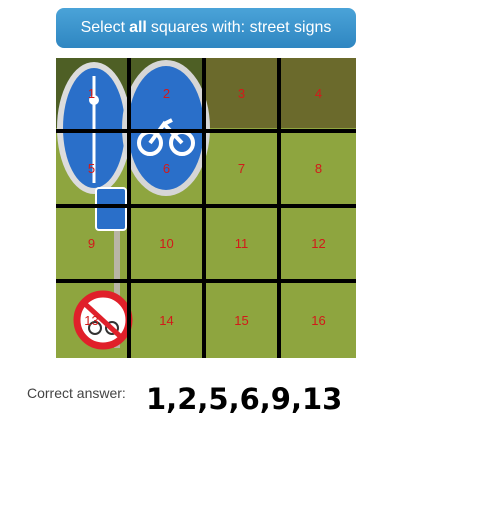 This screenshot has height=529, width=481. Describe the element at coordinates (244, 399) in the screenshot. I see `correct-answer-value: 1,2,5,6,9,13` at that location.